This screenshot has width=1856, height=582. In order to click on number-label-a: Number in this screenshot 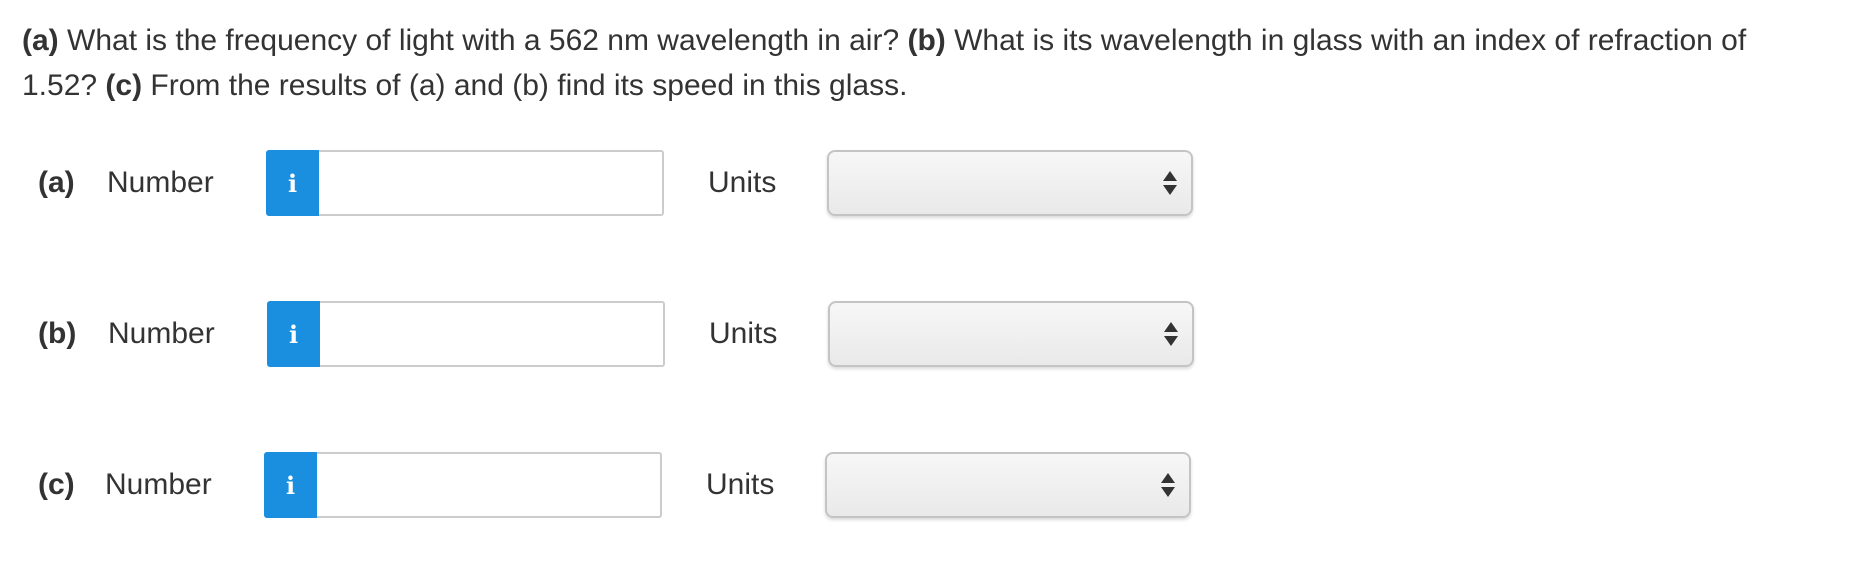, I will do `click(160, 182)`.